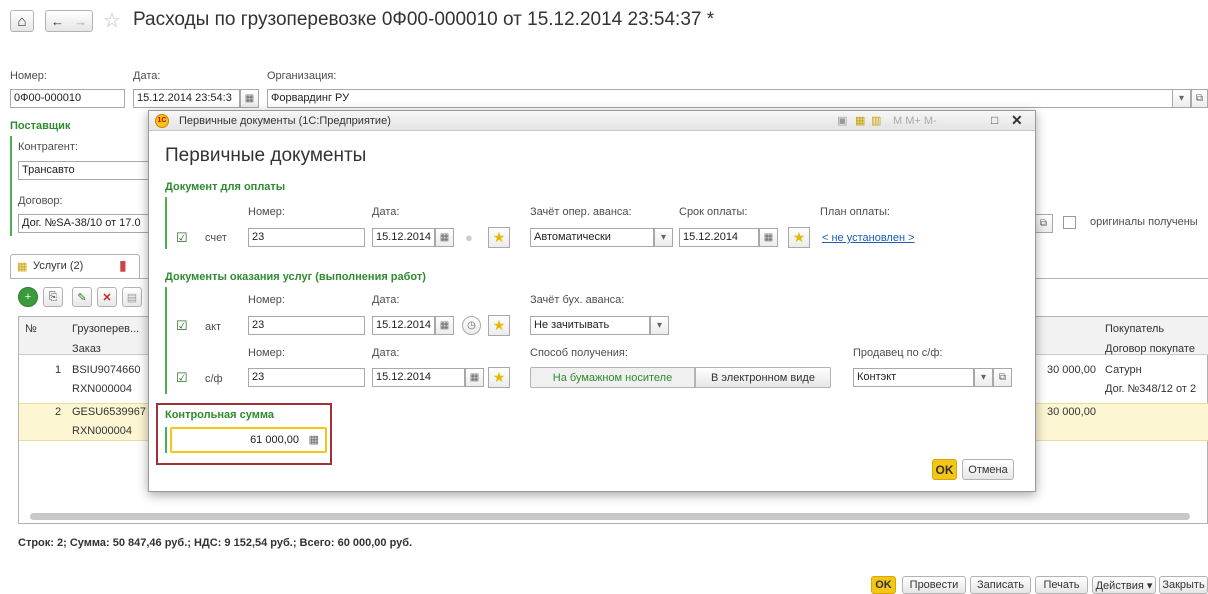 The height and width of the screenshot is (594, 1208). Describe the element at coordinates (69, 21) in the screenshot. I see `nav-buttons: ← →` at that location.